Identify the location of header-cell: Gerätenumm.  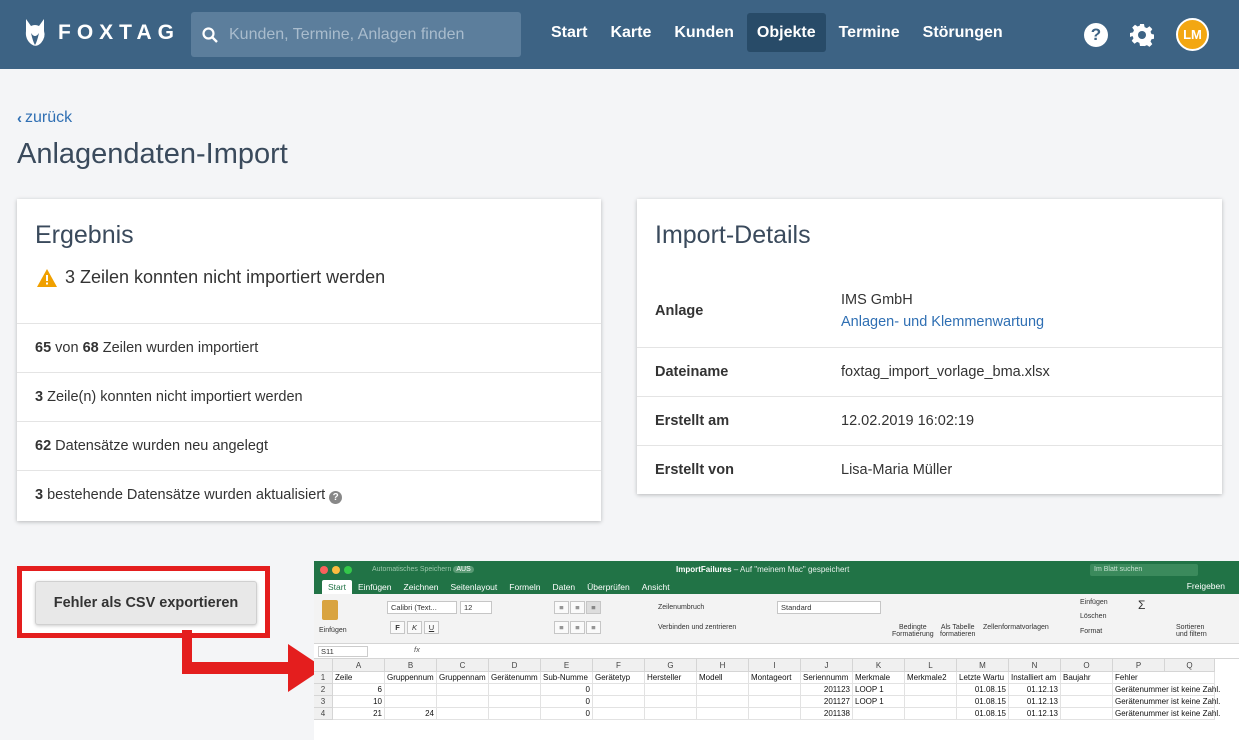
(515, 678).